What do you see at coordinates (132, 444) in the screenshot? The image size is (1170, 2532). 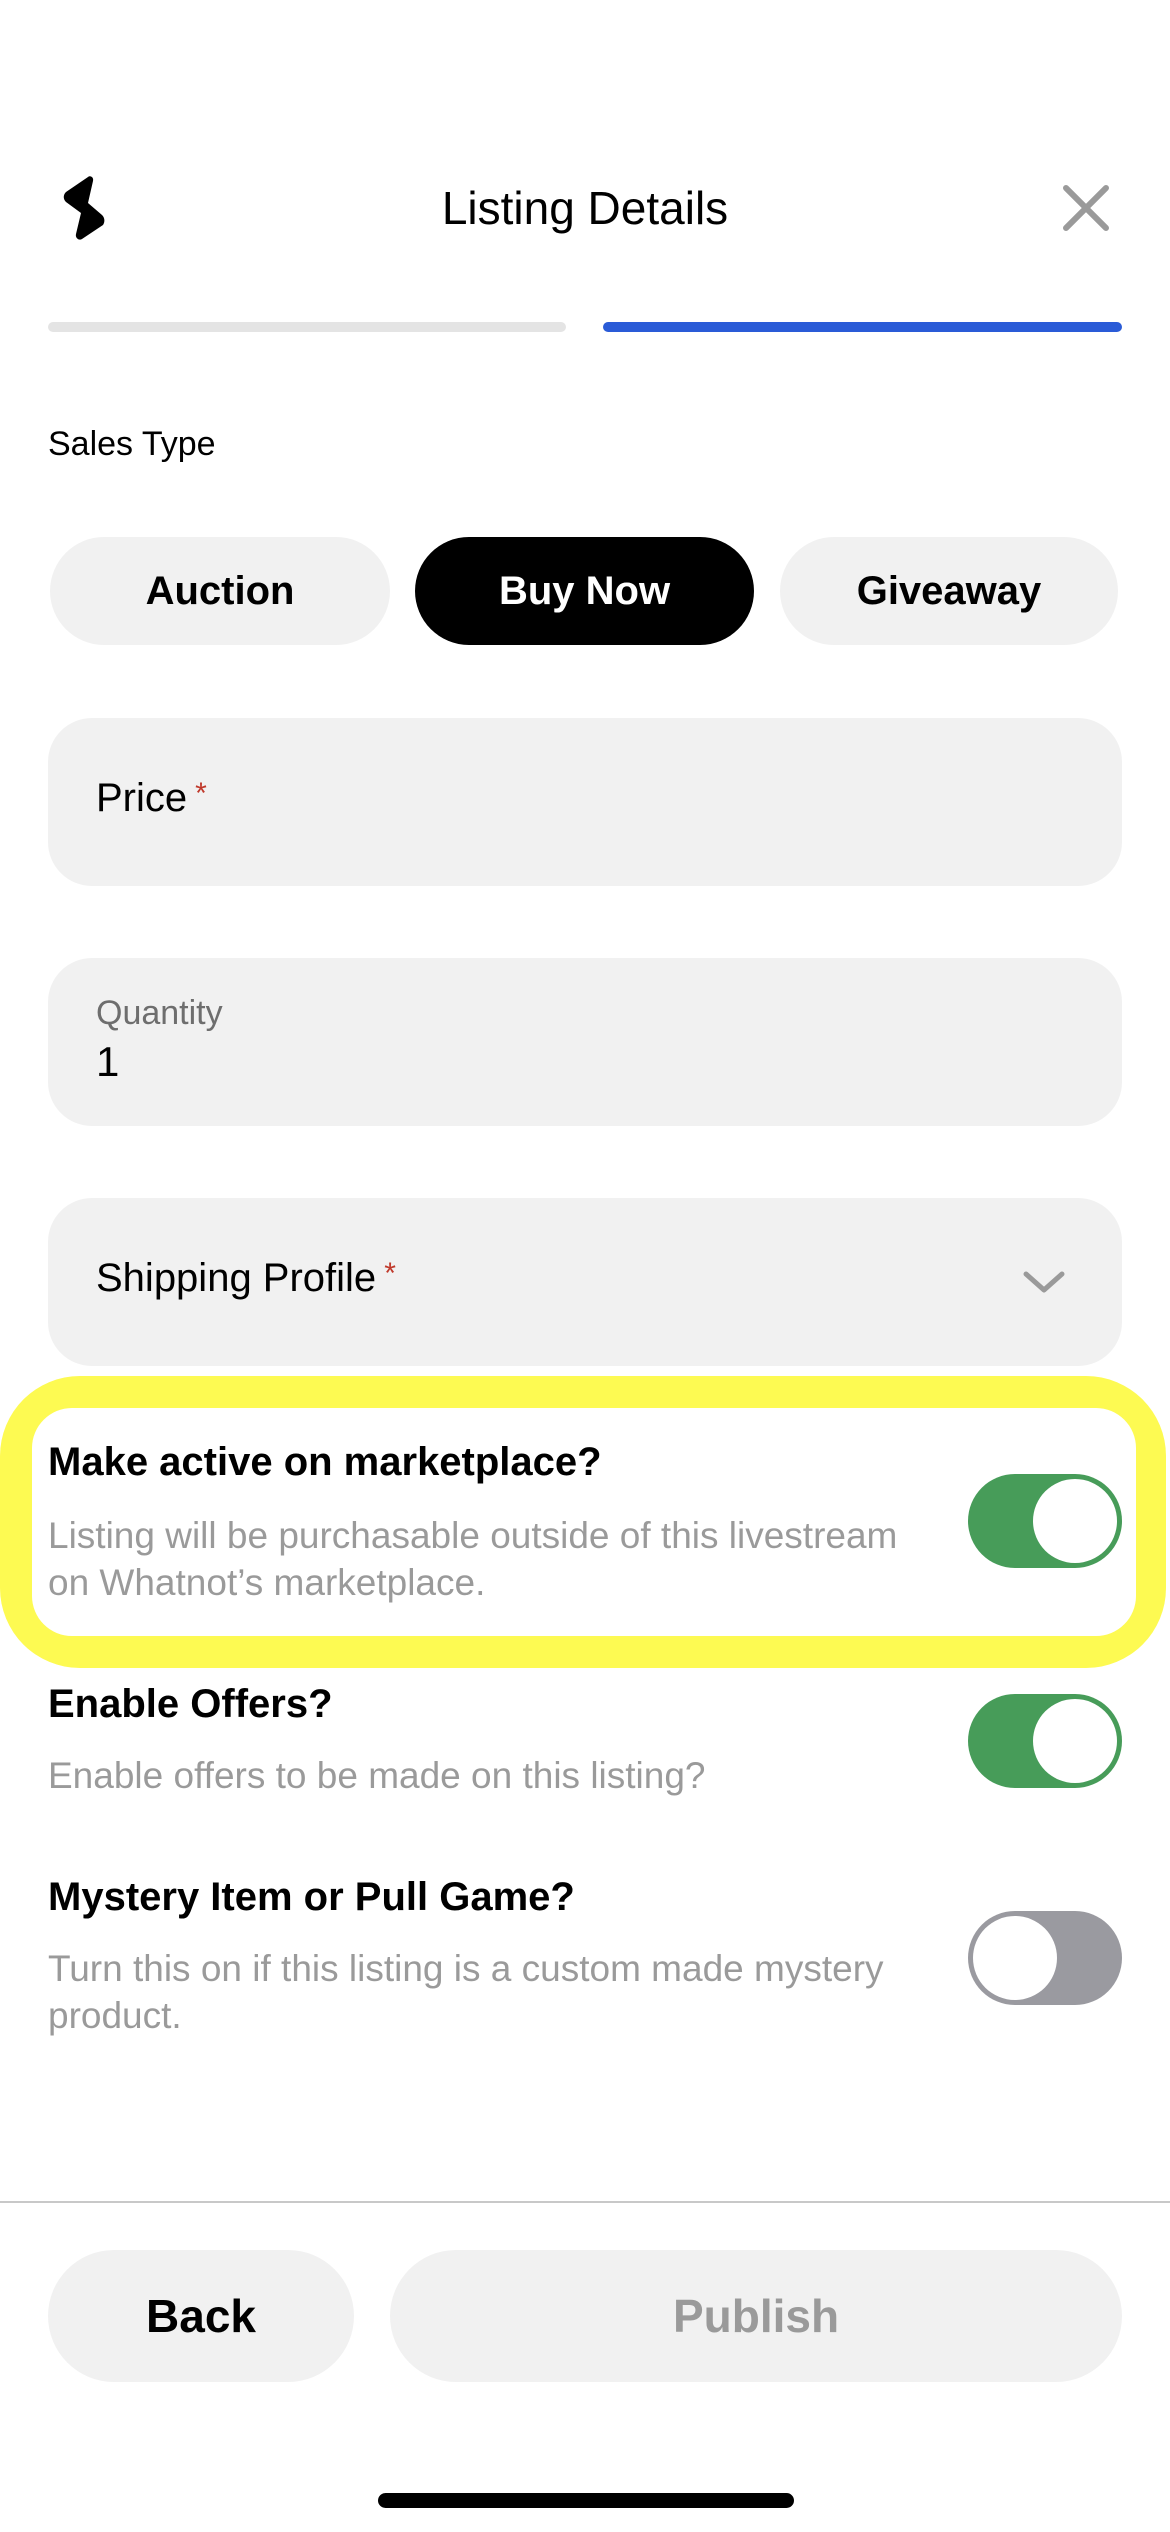 I see `sales-type-label: Sales Type` at bounding box center [132, 444].